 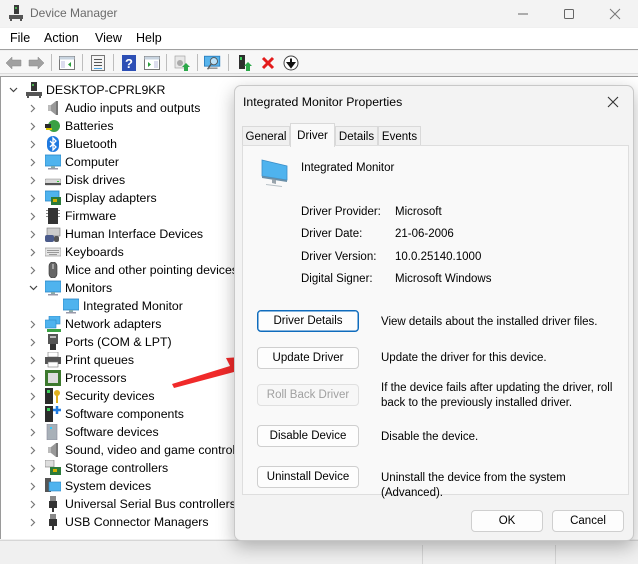 I want to click on tree-category: Disk drives, so click(x=117, y=180).